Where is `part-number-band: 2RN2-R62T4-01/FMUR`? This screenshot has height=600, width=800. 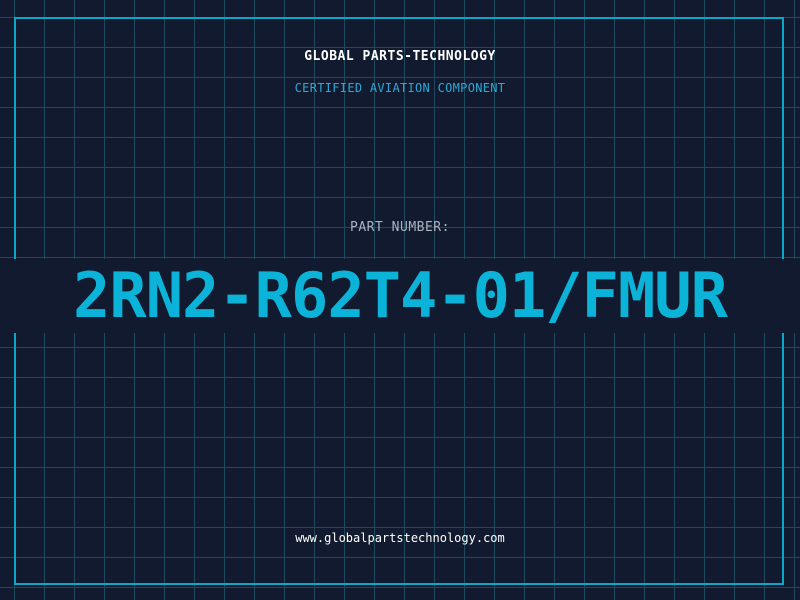
part-number-band: 2RN2-R62T4-01/FMUR is located at coordinates (400, 296).